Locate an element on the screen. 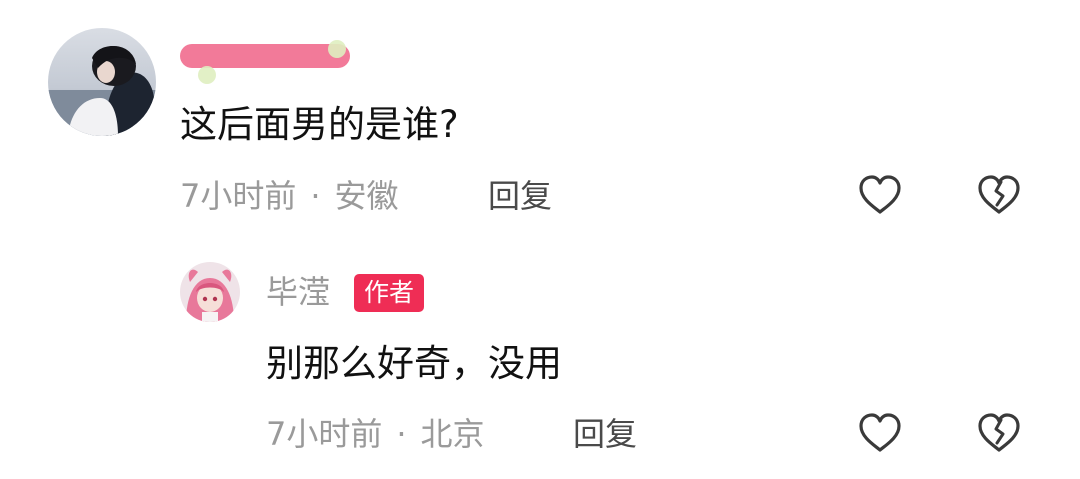 This screenshot has height=479, width=1080. author-badge: 作者 is located at coordinates (389, 293).